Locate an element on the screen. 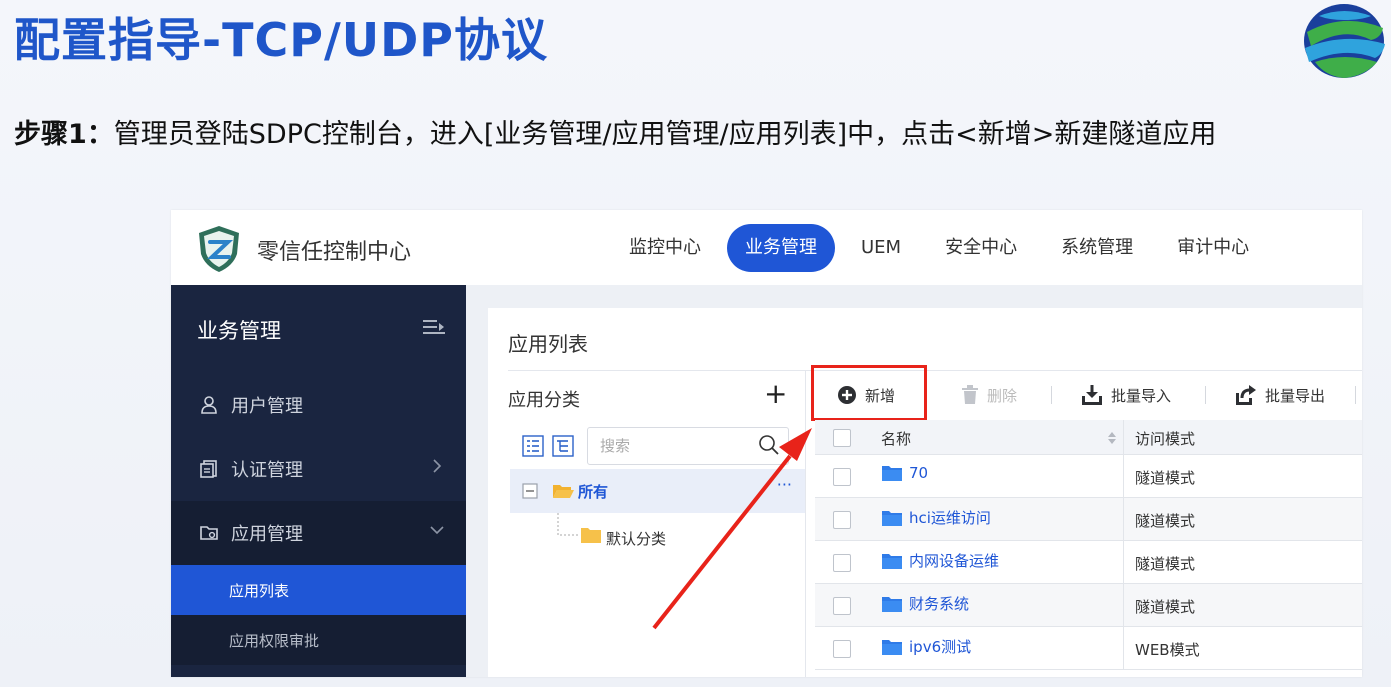 The image size is (1391, 687). tree-node-all: 所有 ··· is located at coordinates (658, 491).